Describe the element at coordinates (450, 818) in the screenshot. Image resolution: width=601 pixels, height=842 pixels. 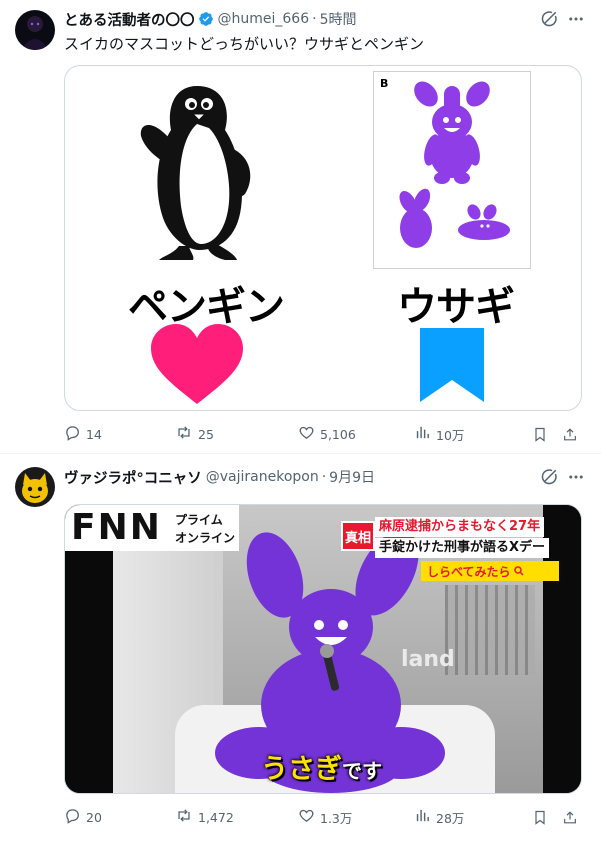
I see `views-count: 28万` at that location.